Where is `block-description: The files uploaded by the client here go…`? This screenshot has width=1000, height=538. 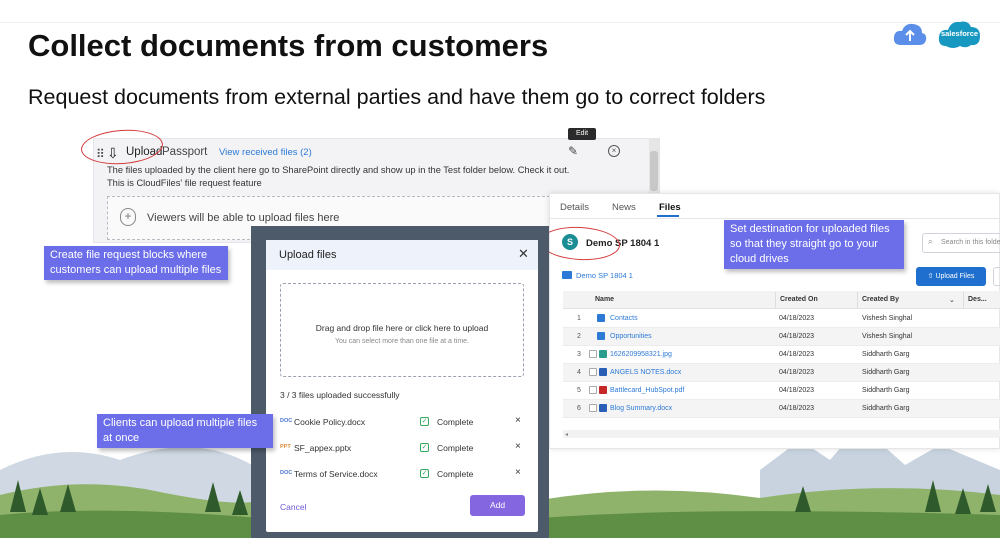 block-description: The files uploaded by the client here go… is located at coordinates (338, 176).